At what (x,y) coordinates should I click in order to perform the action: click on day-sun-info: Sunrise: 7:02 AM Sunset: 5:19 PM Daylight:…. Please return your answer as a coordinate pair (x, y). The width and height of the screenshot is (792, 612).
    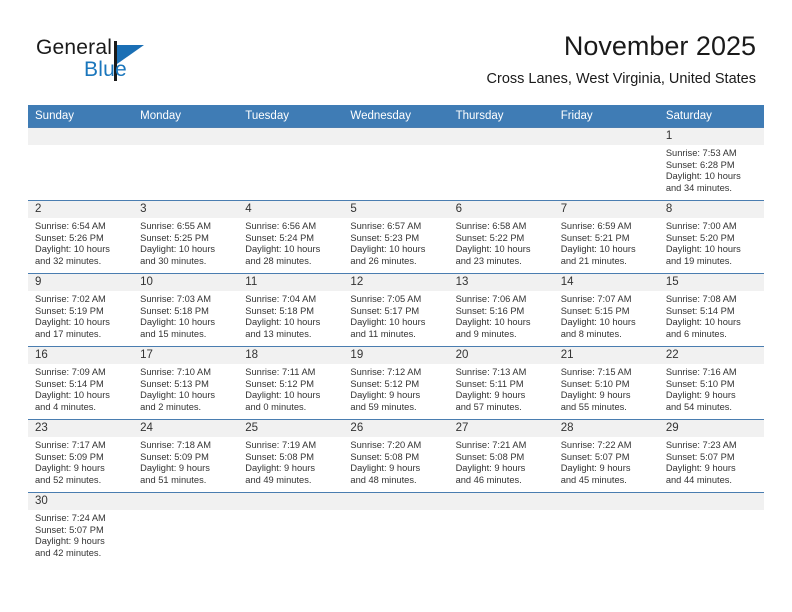
    Looking at the image, I should click on (80, 315).